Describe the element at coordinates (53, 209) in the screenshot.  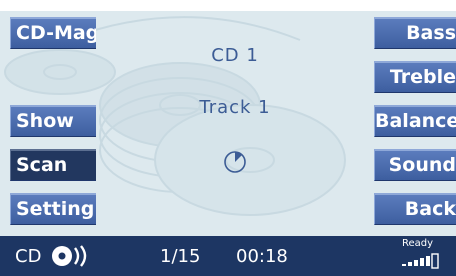
I see `setting-button: Setting` at that location.